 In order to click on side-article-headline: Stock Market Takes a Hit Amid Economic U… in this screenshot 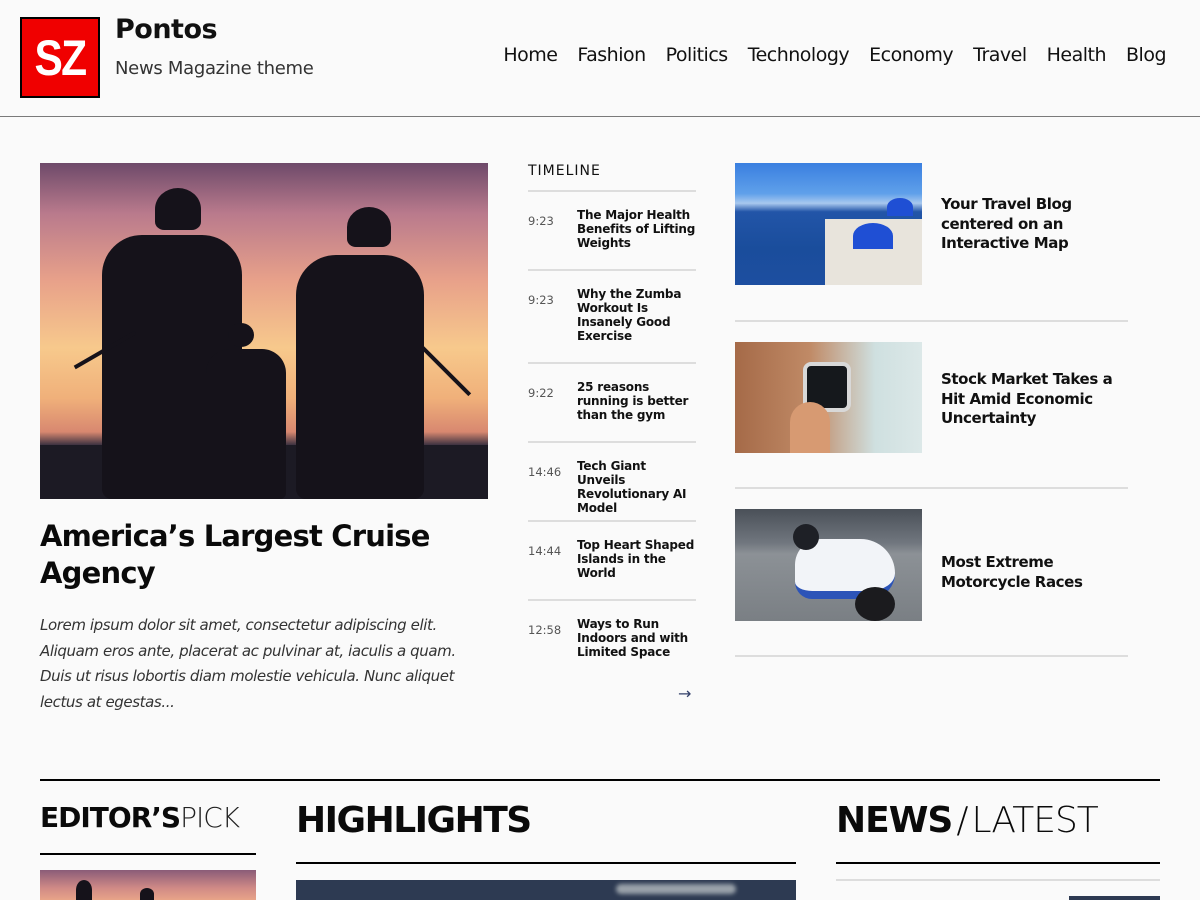, I will do `click(1031, 399)`.